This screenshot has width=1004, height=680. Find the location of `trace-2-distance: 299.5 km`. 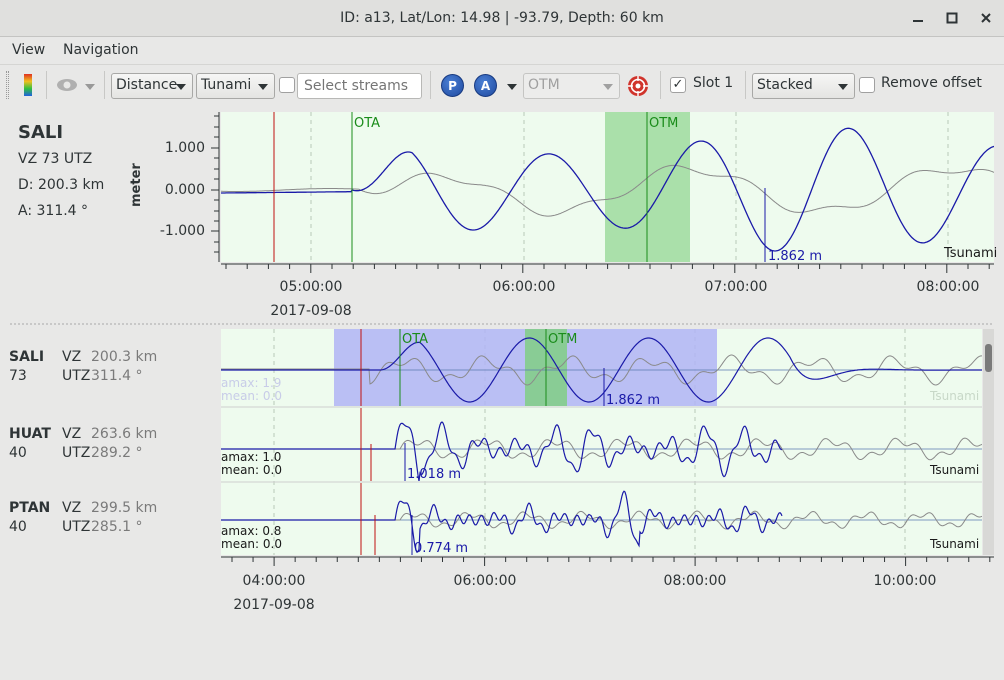

trace-2-distance: 299.5 km is located at coordinates (124, 508).